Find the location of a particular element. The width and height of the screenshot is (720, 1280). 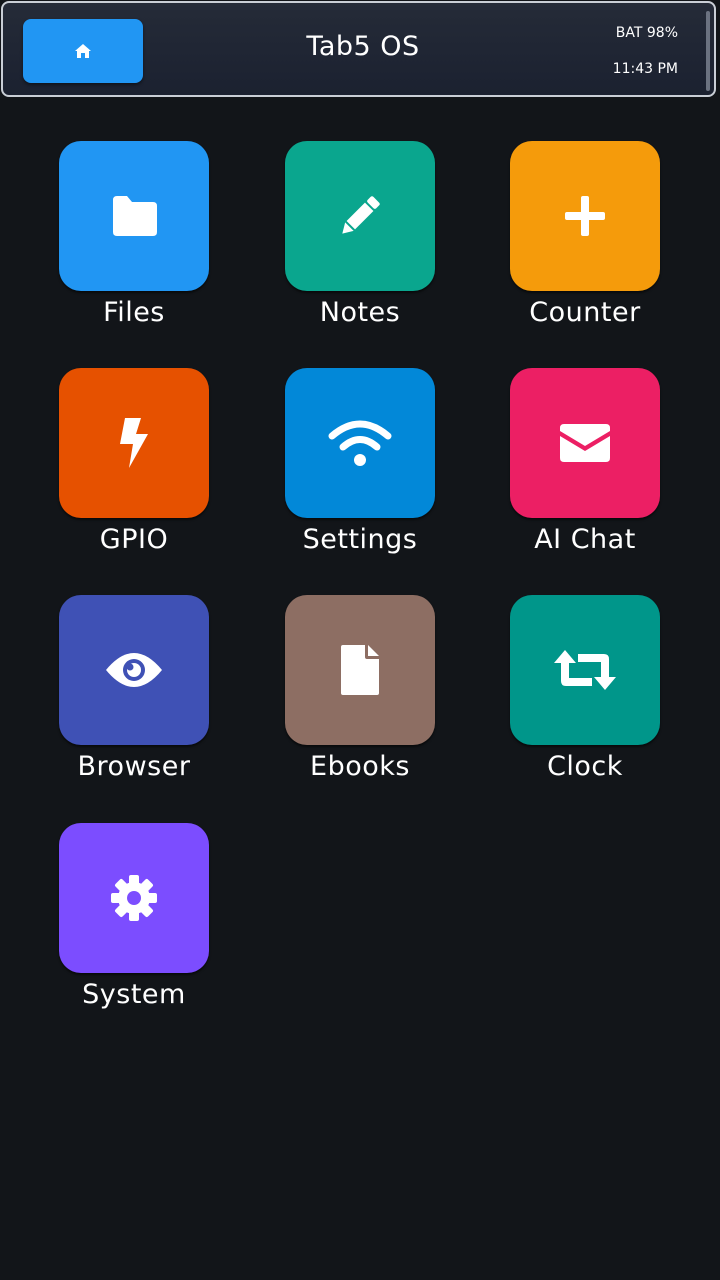

home-icon is located at coordinates (83, 51).